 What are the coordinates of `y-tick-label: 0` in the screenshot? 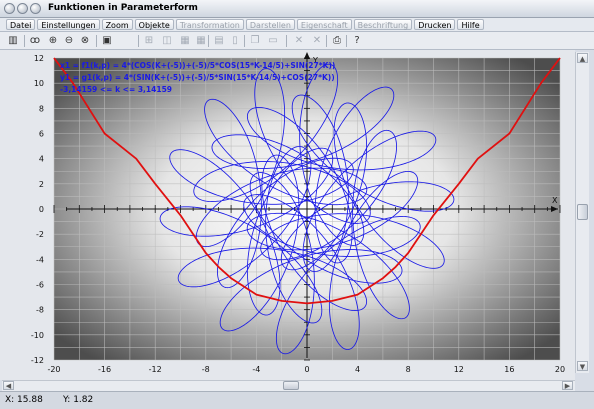 It's located at (41, 209).